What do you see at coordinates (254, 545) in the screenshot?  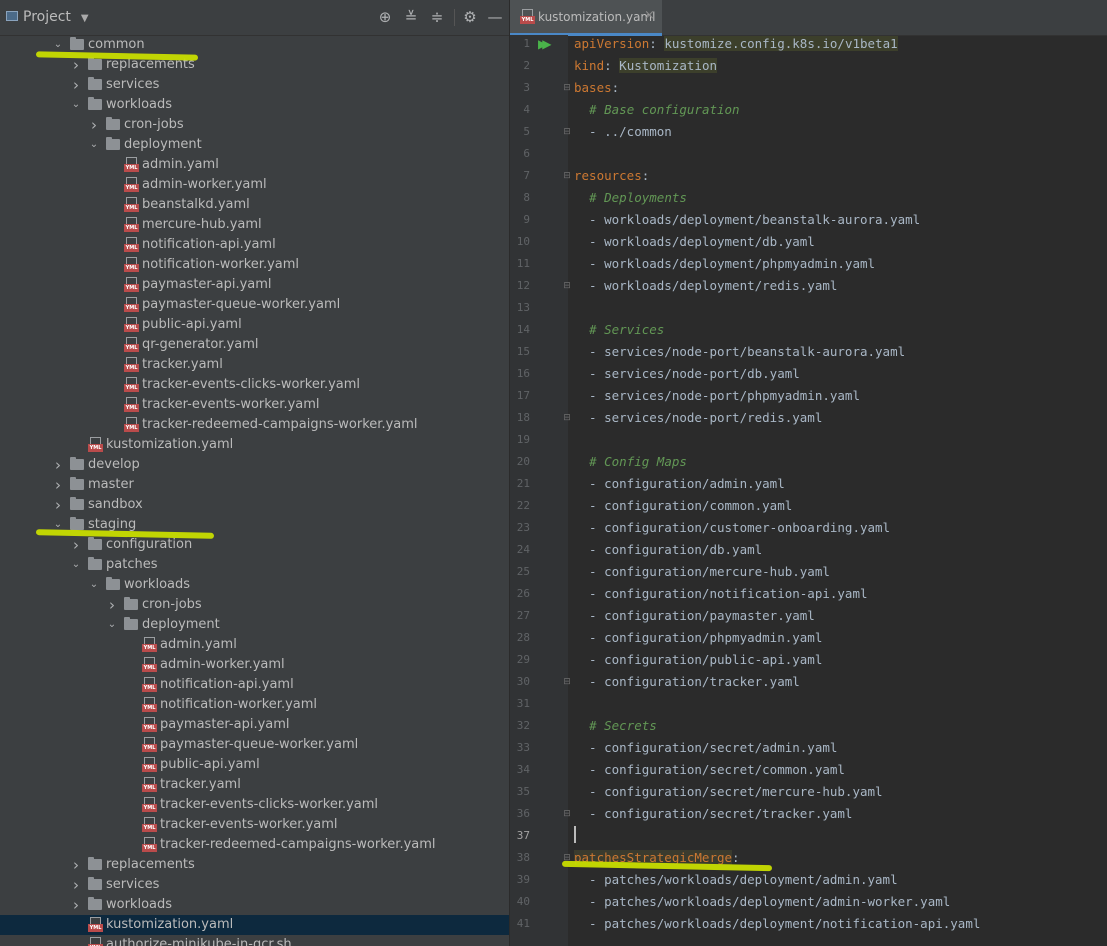 I see `tree-folder: › configuration` at bounding box center [254, 545].